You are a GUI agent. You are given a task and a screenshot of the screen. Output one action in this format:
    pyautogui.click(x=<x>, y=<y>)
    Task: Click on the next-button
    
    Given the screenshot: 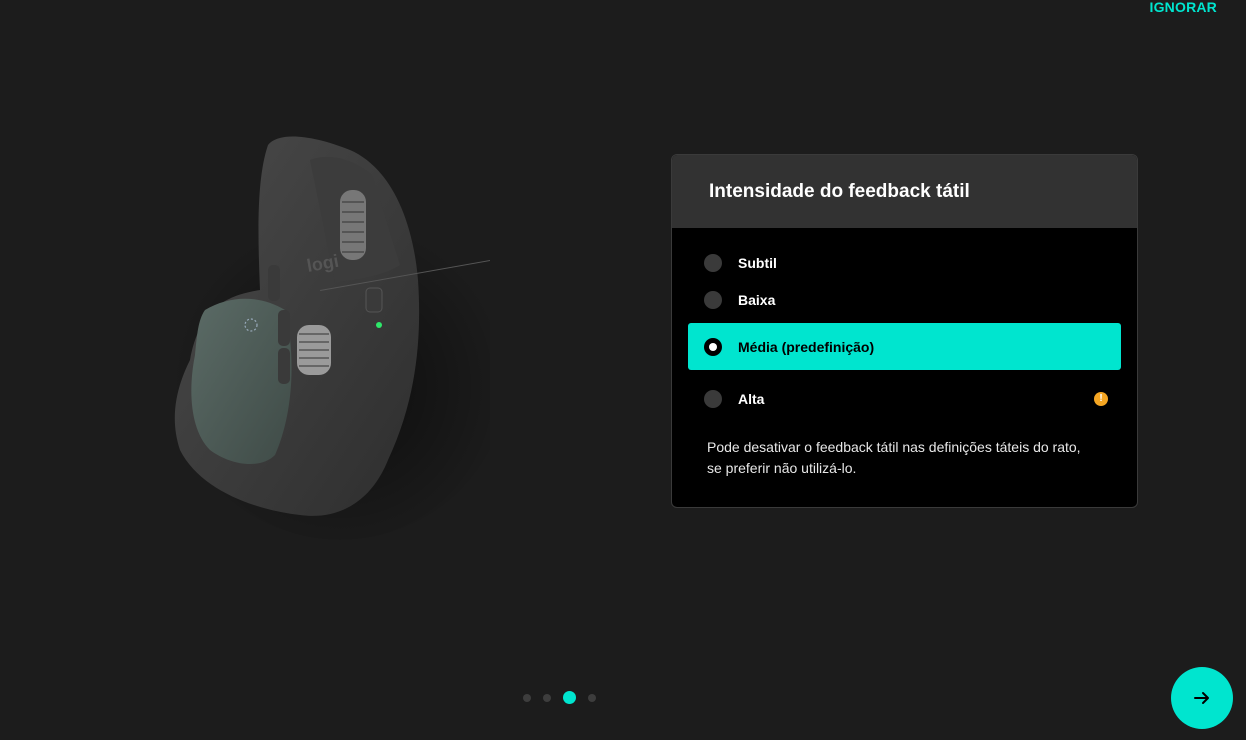 What is the action you would take?
    pyautogui.click(x=1202, y=698)
    